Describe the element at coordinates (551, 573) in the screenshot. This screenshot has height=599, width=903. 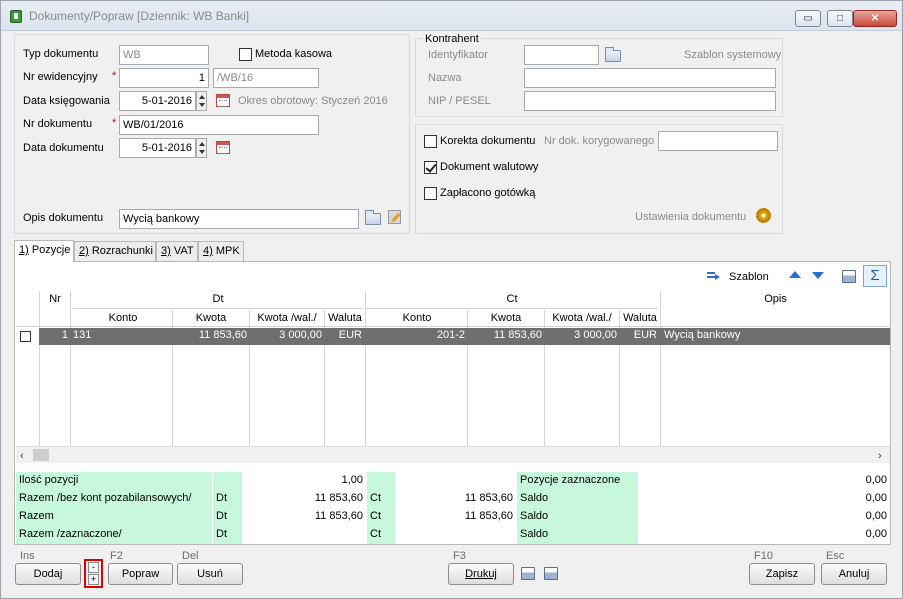
I see `print-settings-icon` at that location.